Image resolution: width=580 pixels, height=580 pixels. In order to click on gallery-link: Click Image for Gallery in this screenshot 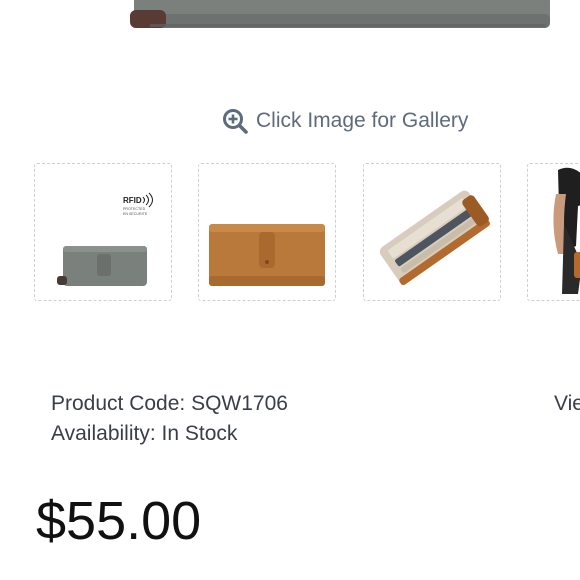, I will do `click(345, 121)`.